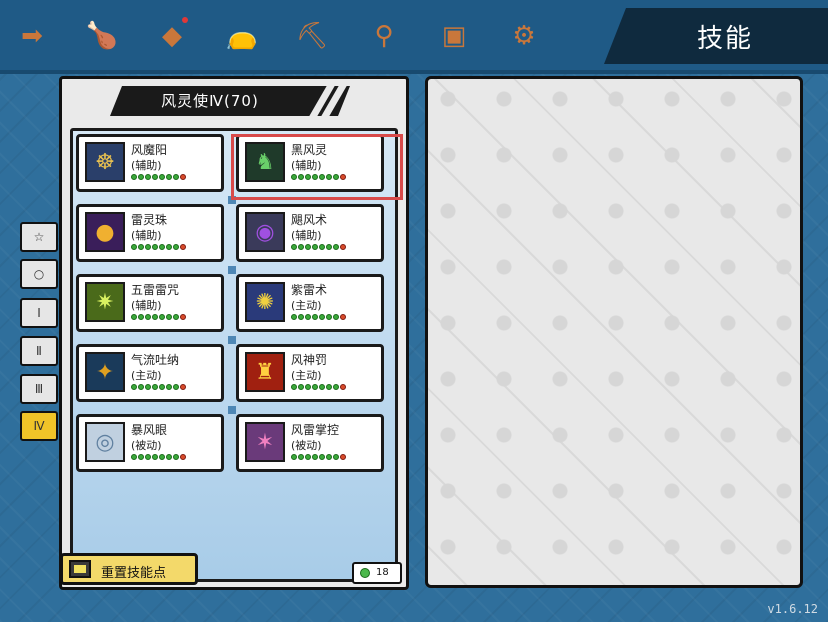 This screenshot has height=622, width=828. What do you see at coordinates (310, 373) in the screenshot?
I see `skill-card: ♜ 风神罚 (主动)` at bounding box center [310, 373].